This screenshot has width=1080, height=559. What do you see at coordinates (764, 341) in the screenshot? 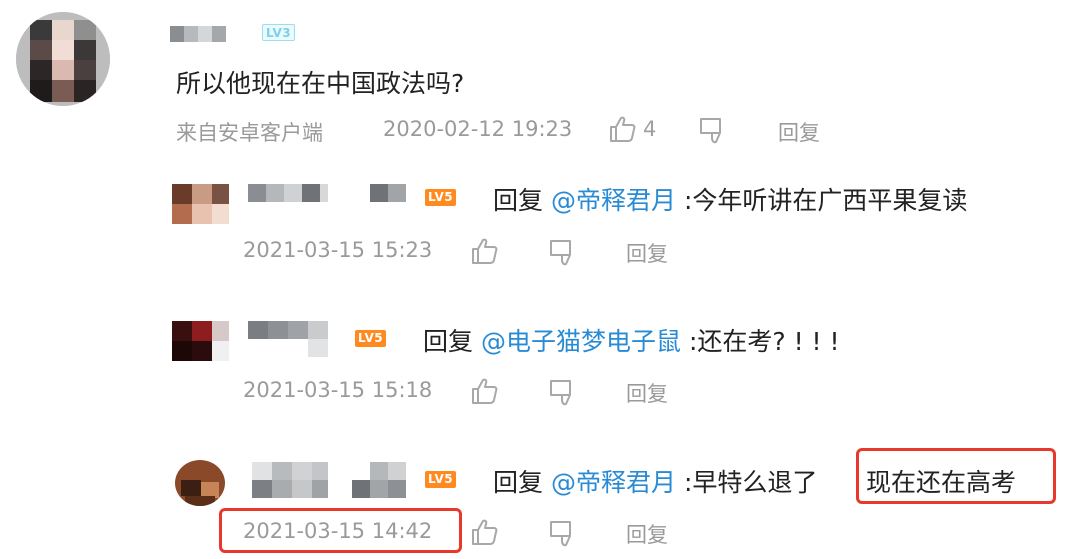
I see `reply-content: :还在考? ! ! !` at bounding box center [764, 341].